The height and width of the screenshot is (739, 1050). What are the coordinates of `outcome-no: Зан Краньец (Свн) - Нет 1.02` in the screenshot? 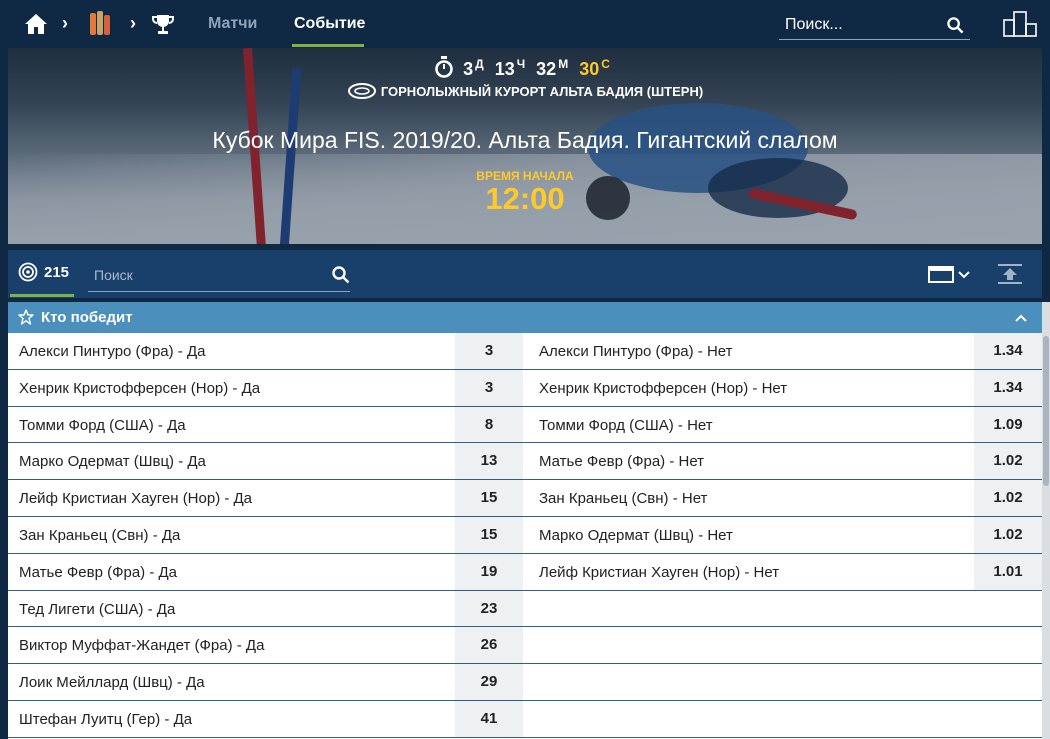 It's located at (783, 498).